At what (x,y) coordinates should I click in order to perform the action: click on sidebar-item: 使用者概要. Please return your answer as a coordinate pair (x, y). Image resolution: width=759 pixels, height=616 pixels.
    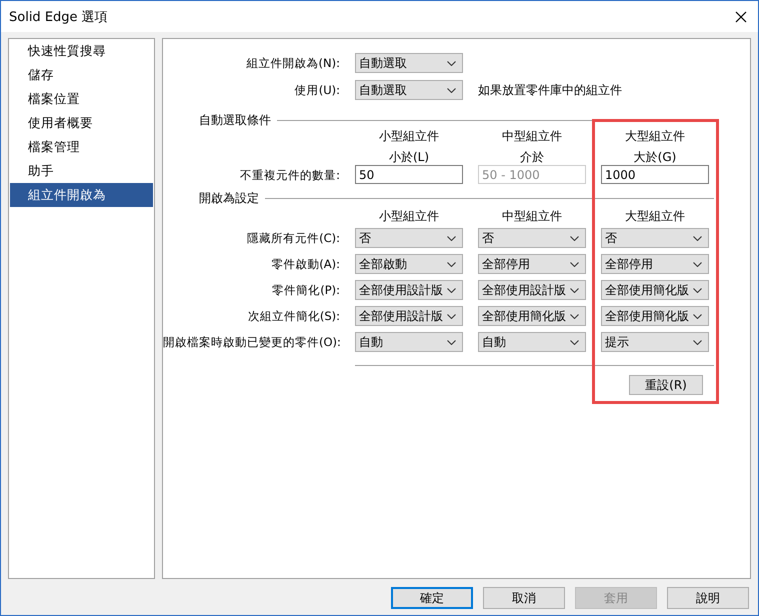
    Looking at the image, I should click on (81, 123).